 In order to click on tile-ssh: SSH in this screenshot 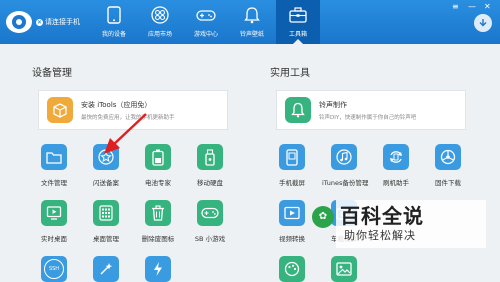, I will do `click(54, 269)`.